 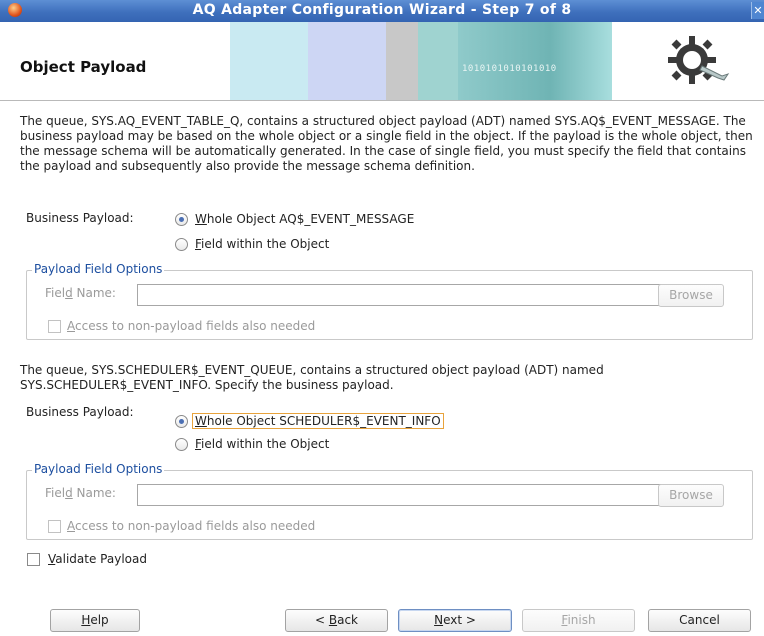 What do you see at coordinates (191, 326) in the screenshot?
I see `access-nonpayload-label-1: Access to non-payload fields also needed` at bounding box center [191, 326].